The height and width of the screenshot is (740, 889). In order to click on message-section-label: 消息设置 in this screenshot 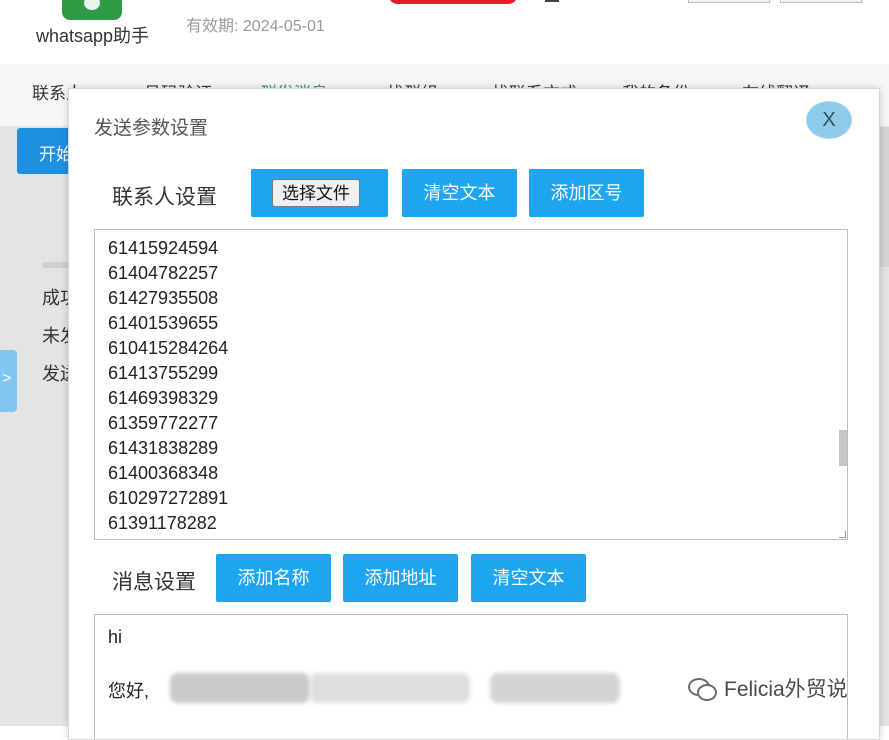, I will do `click(154, 582)`.